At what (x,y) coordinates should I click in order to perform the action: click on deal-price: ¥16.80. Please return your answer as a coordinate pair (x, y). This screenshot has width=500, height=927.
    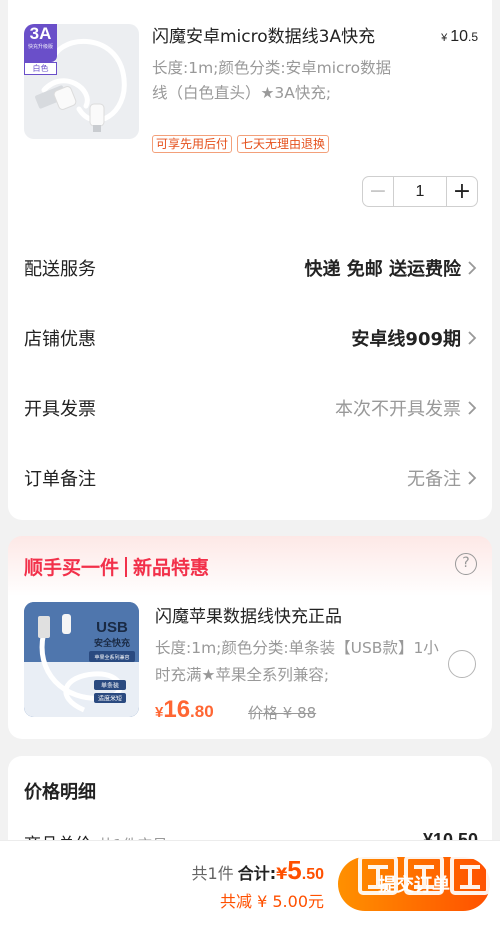
    Looking at the image, I should click on (184, 710).